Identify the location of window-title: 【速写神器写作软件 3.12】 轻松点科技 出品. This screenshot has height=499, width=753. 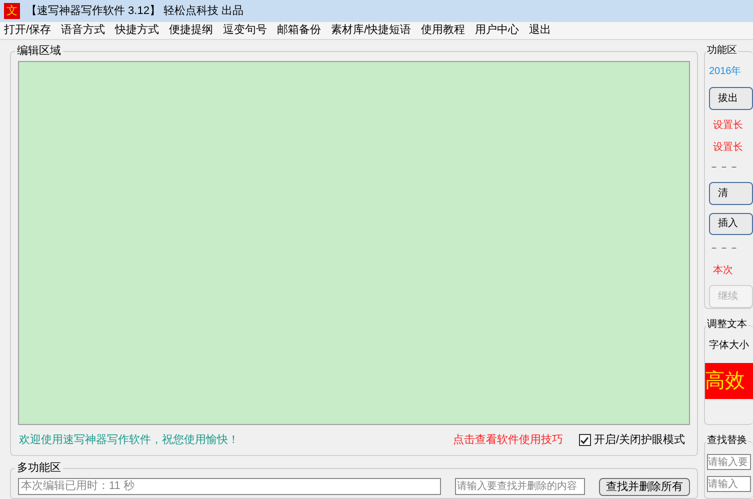
(135, 11).